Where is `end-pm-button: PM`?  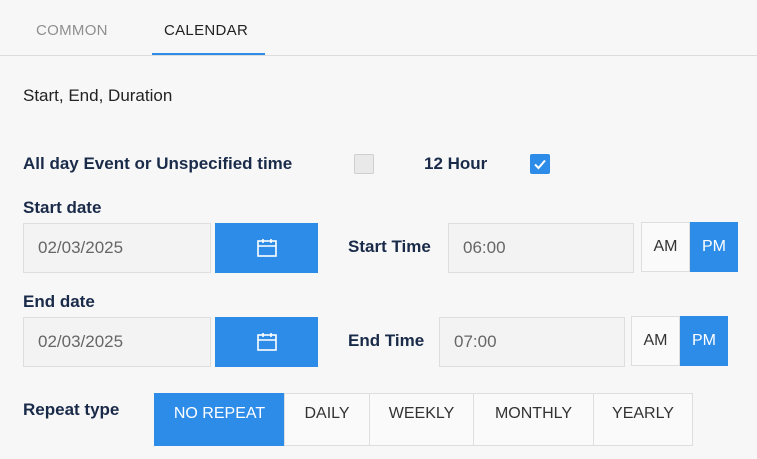 end-pm-button: PM is located at coordinates (704, 341).